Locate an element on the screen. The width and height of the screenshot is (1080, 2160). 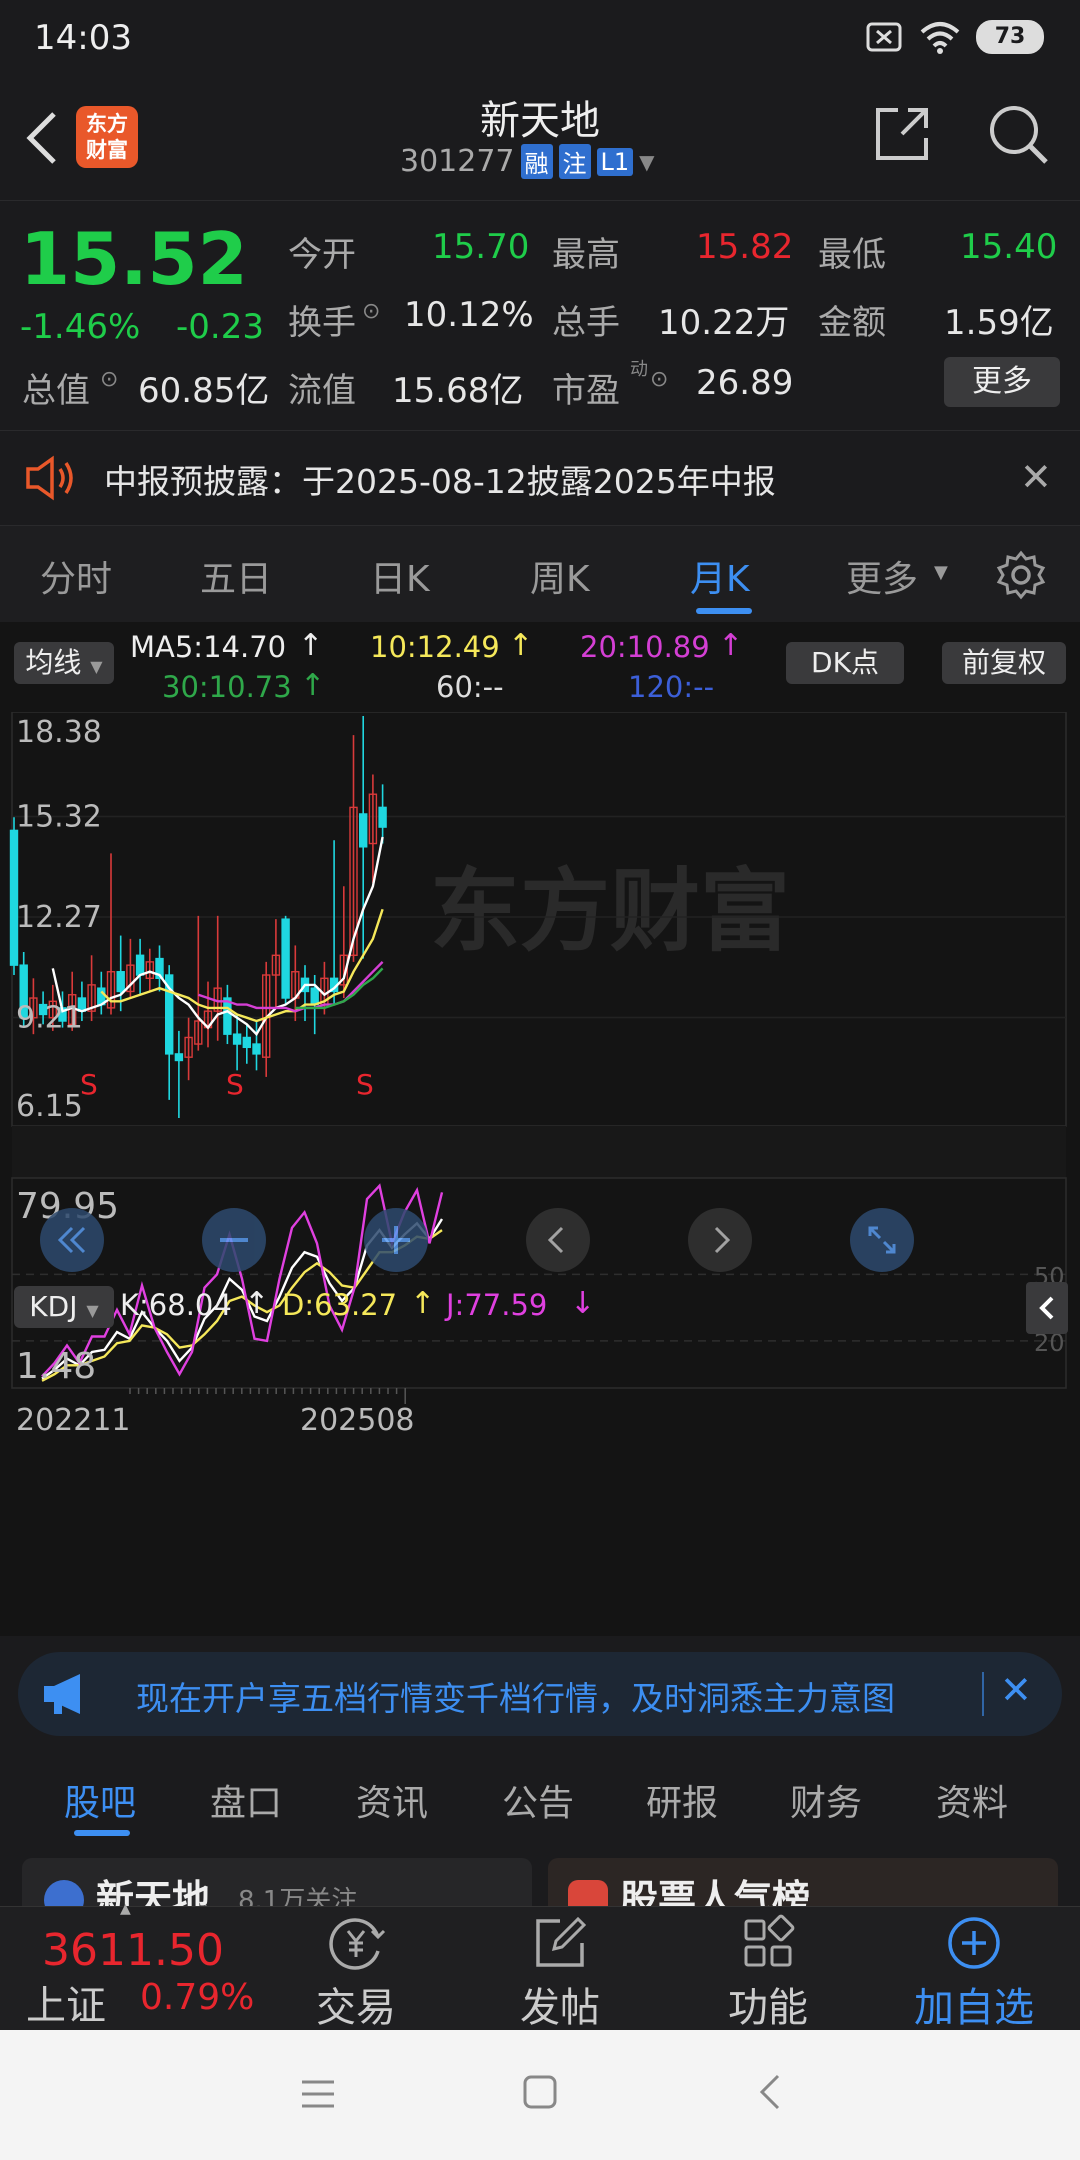
expand-icon is located at coordinates (882, 1240).